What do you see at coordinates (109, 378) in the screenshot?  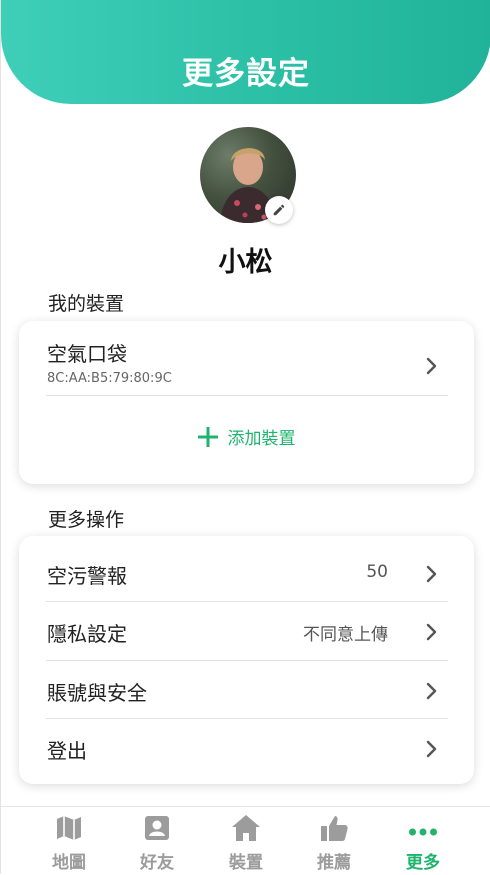 I see `device-mac-address: 8C:AA:B5:79:80:9C` at bounding box center [109, 378].